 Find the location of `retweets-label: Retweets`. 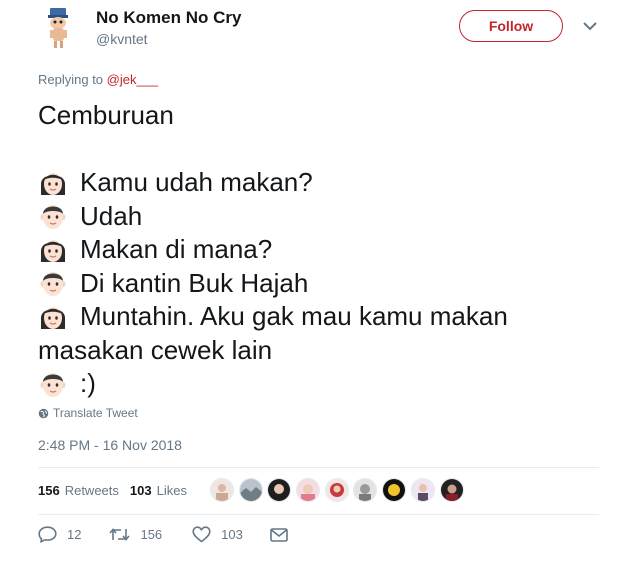

retweets-label: Retweets is located at coordinates (91, 490).